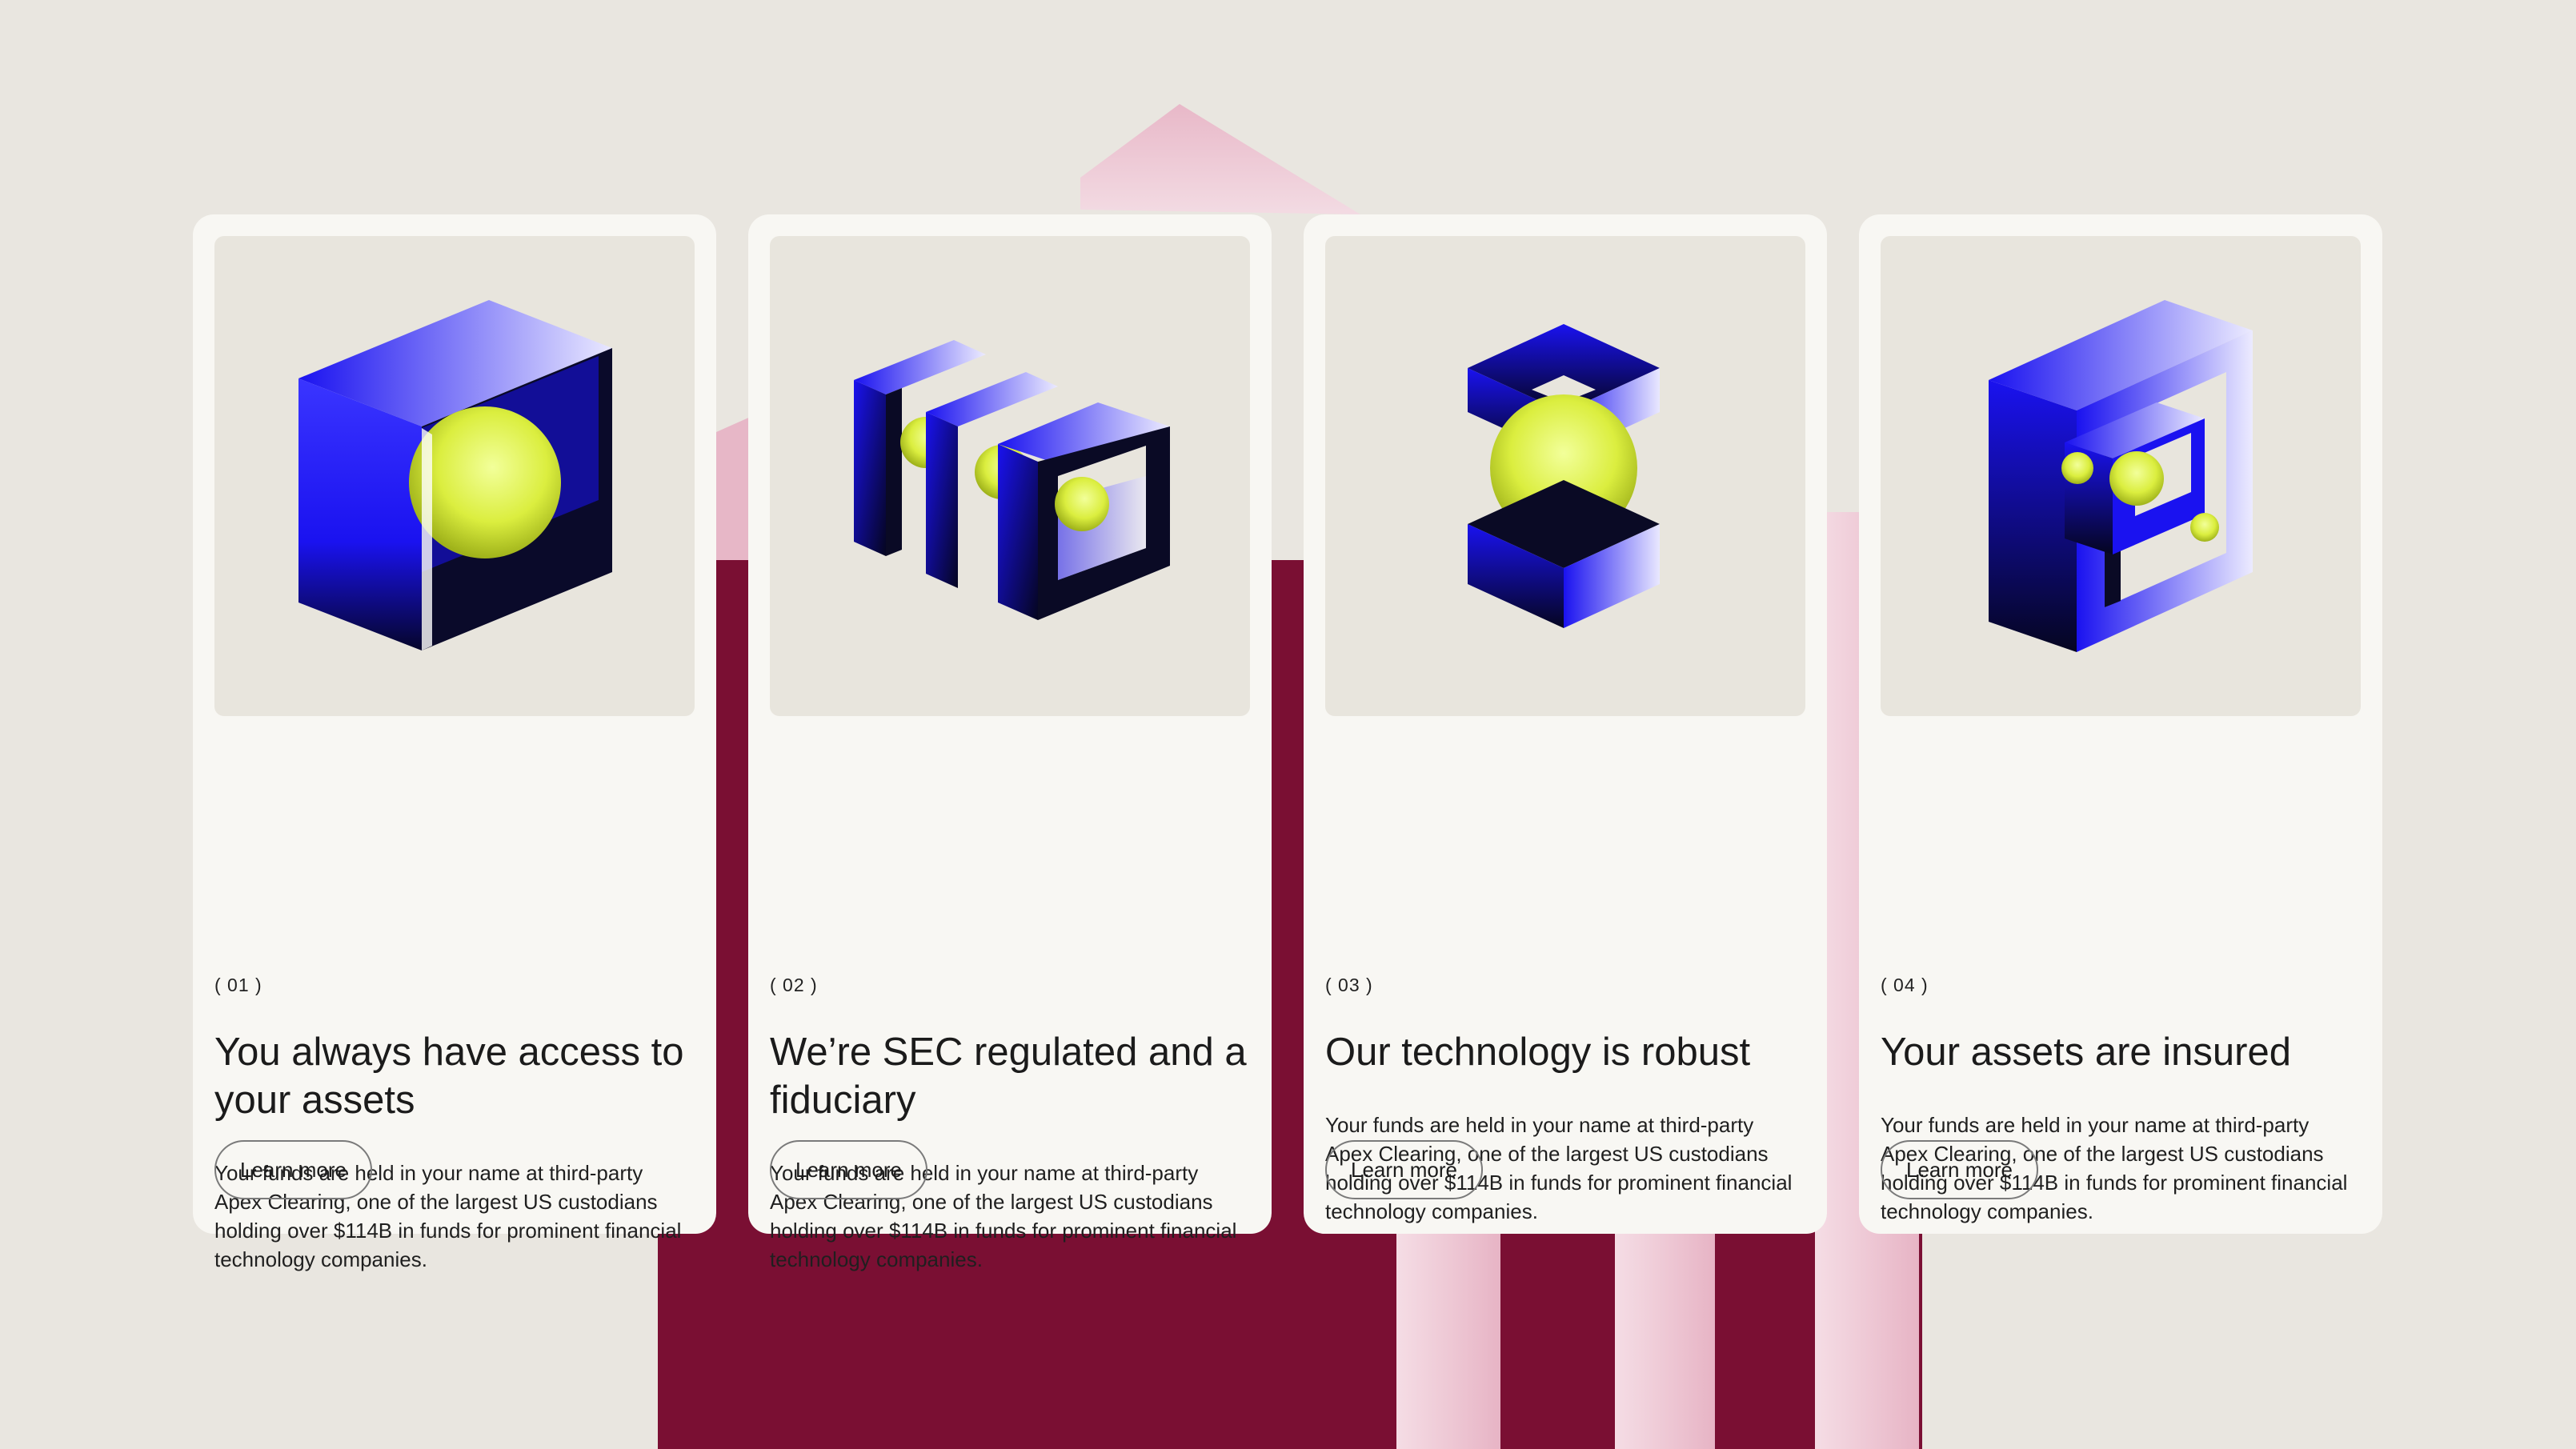 This screenshot has height=1449, width=2576. I want to click on nested-boxes-icon, so click(2121, 476).